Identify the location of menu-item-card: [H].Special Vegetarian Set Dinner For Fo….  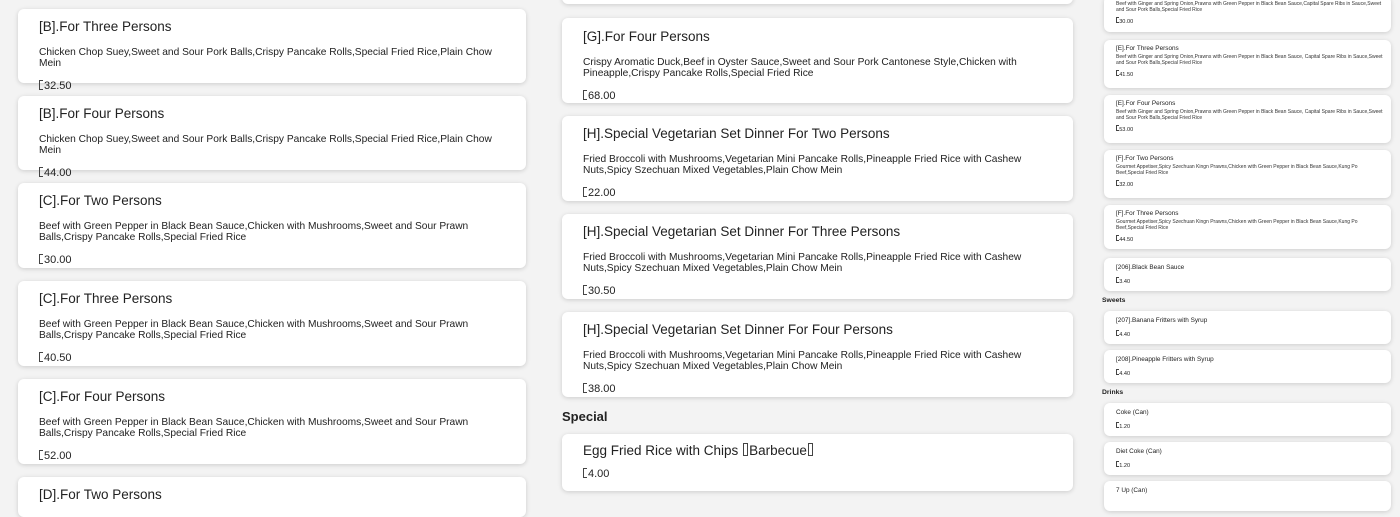
(817, 354).